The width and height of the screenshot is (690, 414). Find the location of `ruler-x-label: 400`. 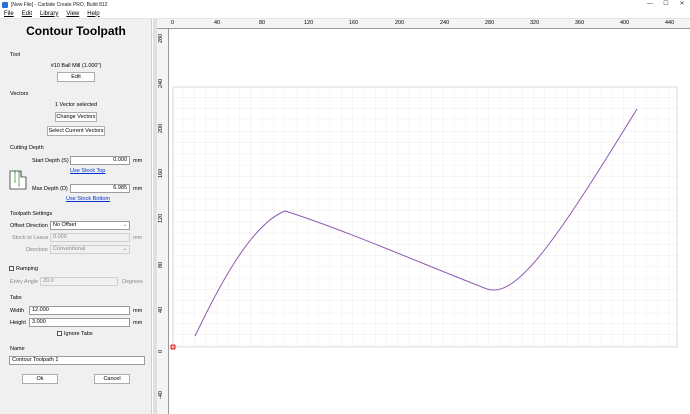

ruler-x-label: 400 is located at coordinates (625, 23).